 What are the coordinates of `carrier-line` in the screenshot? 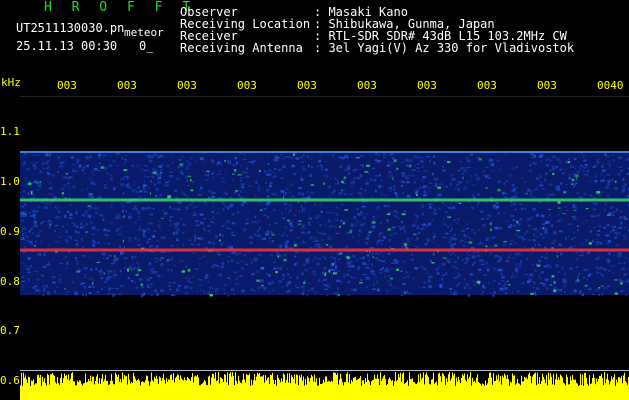 It's located at (324, 250).